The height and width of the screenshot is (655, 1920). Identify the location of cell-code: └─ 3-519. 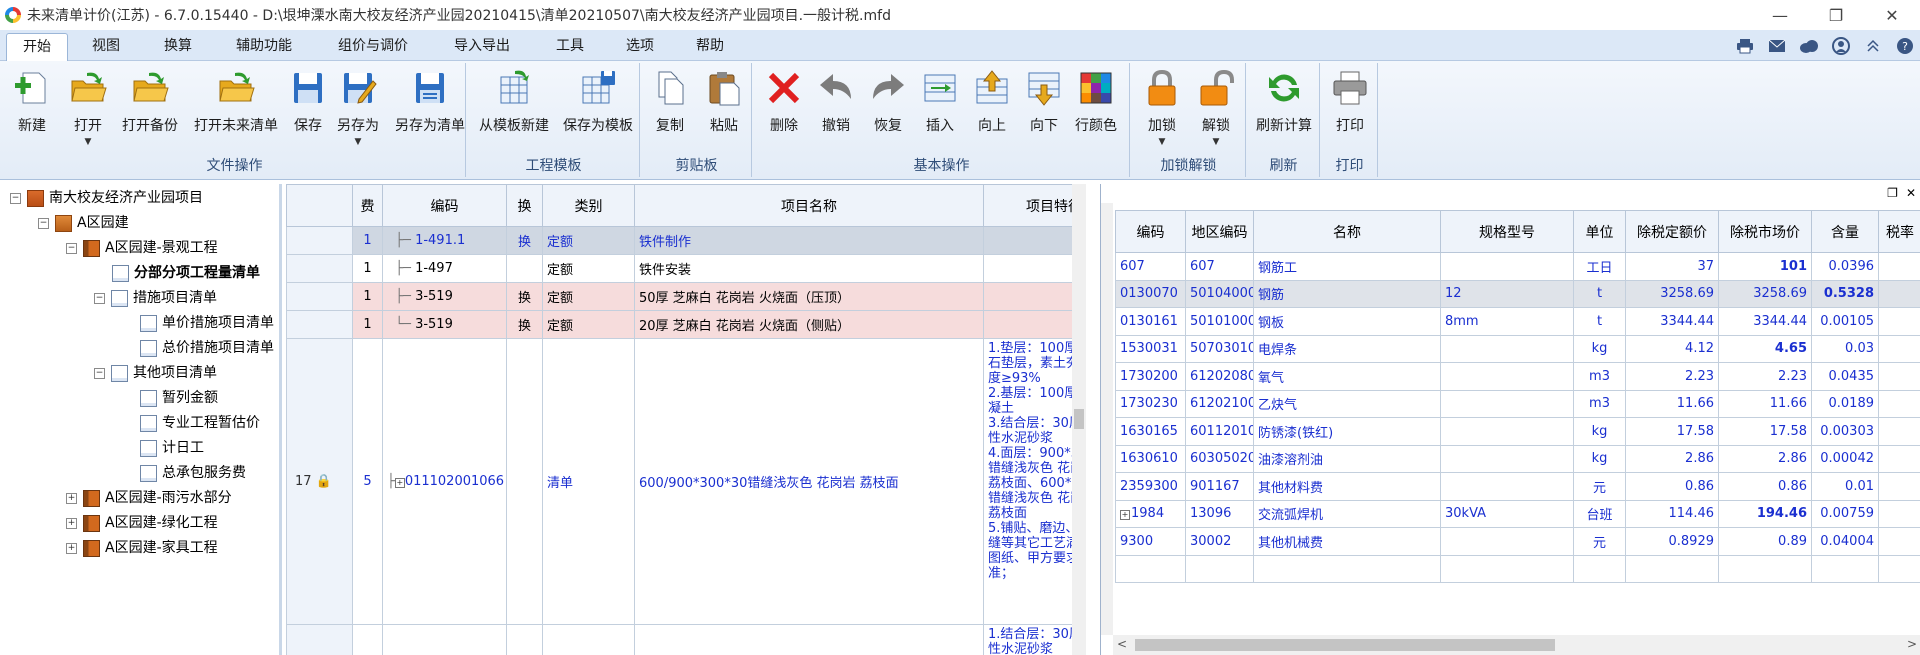
(444, 324).